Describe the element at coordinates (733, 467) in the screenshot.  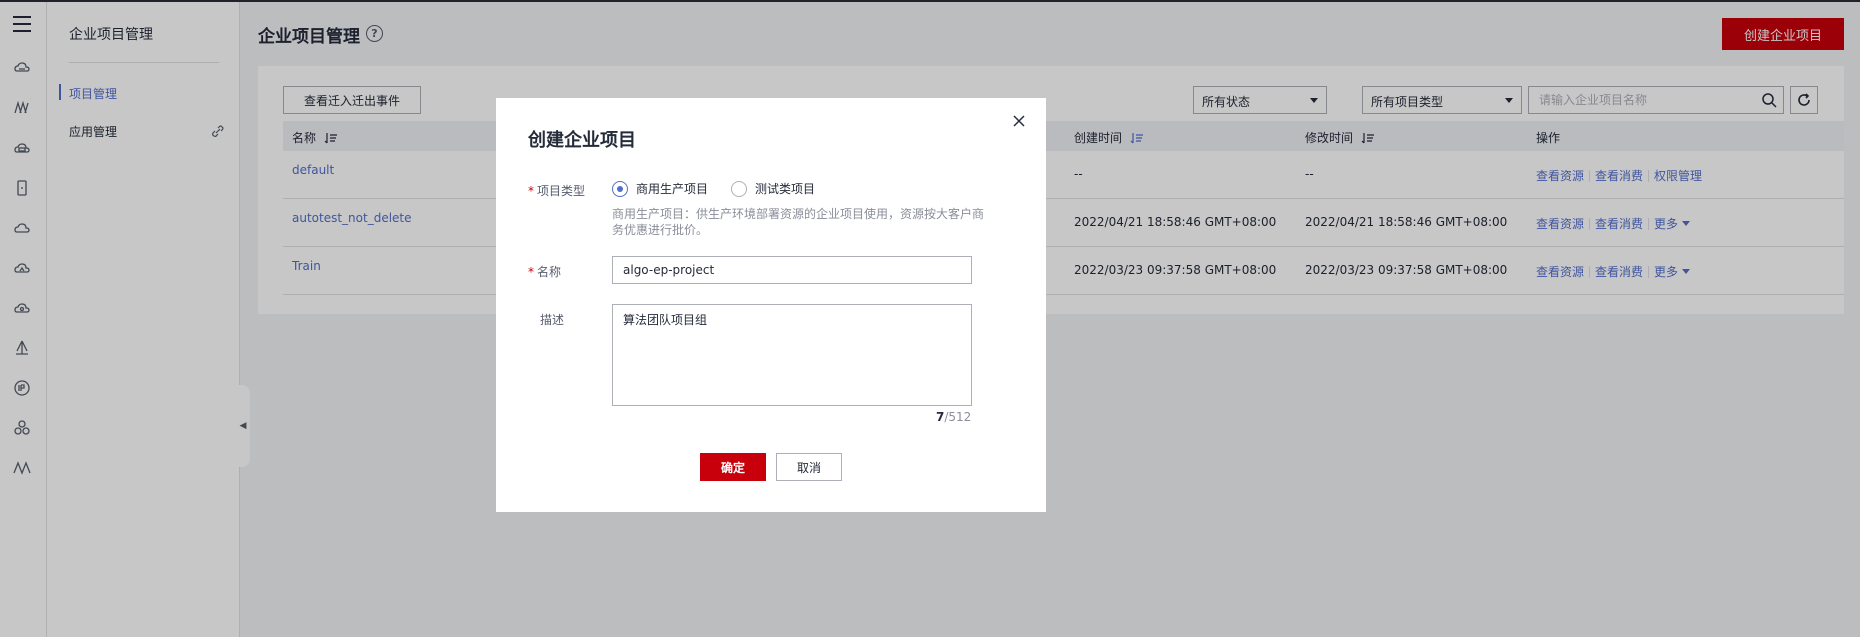
I see `confirm-button: 确定` at that location.